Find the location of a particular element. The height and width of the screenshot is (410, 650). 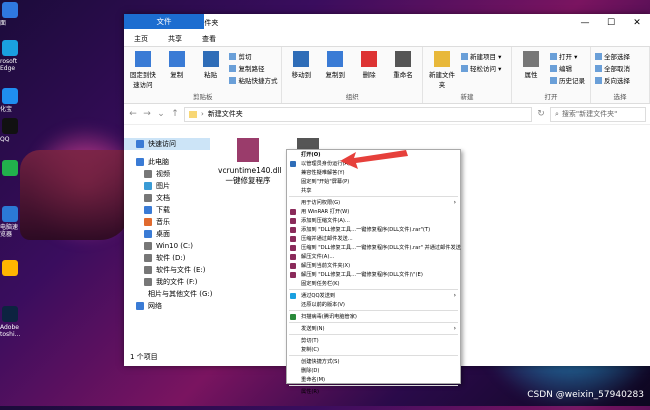

ribbon-small-label: 新建项目 ▾ is located at coordinates (486, 57).